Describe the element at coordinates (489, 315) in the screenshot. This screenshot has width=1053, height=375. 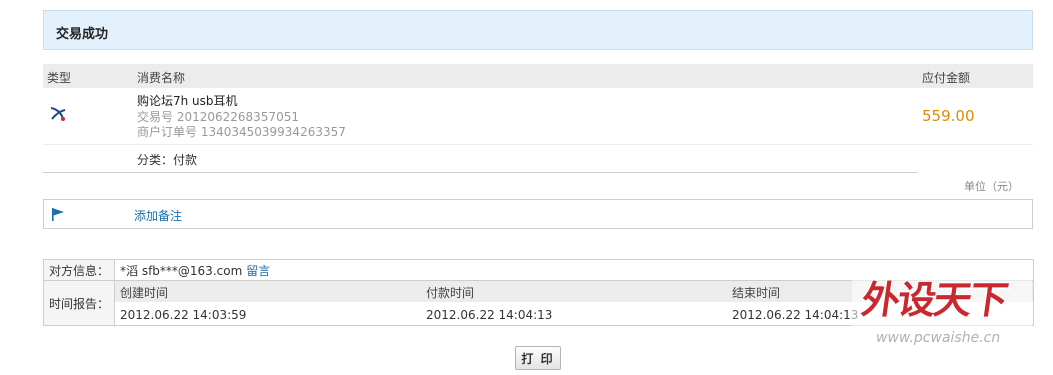
I see `time-paid: 2012.06.22 14:04:13` at that location.